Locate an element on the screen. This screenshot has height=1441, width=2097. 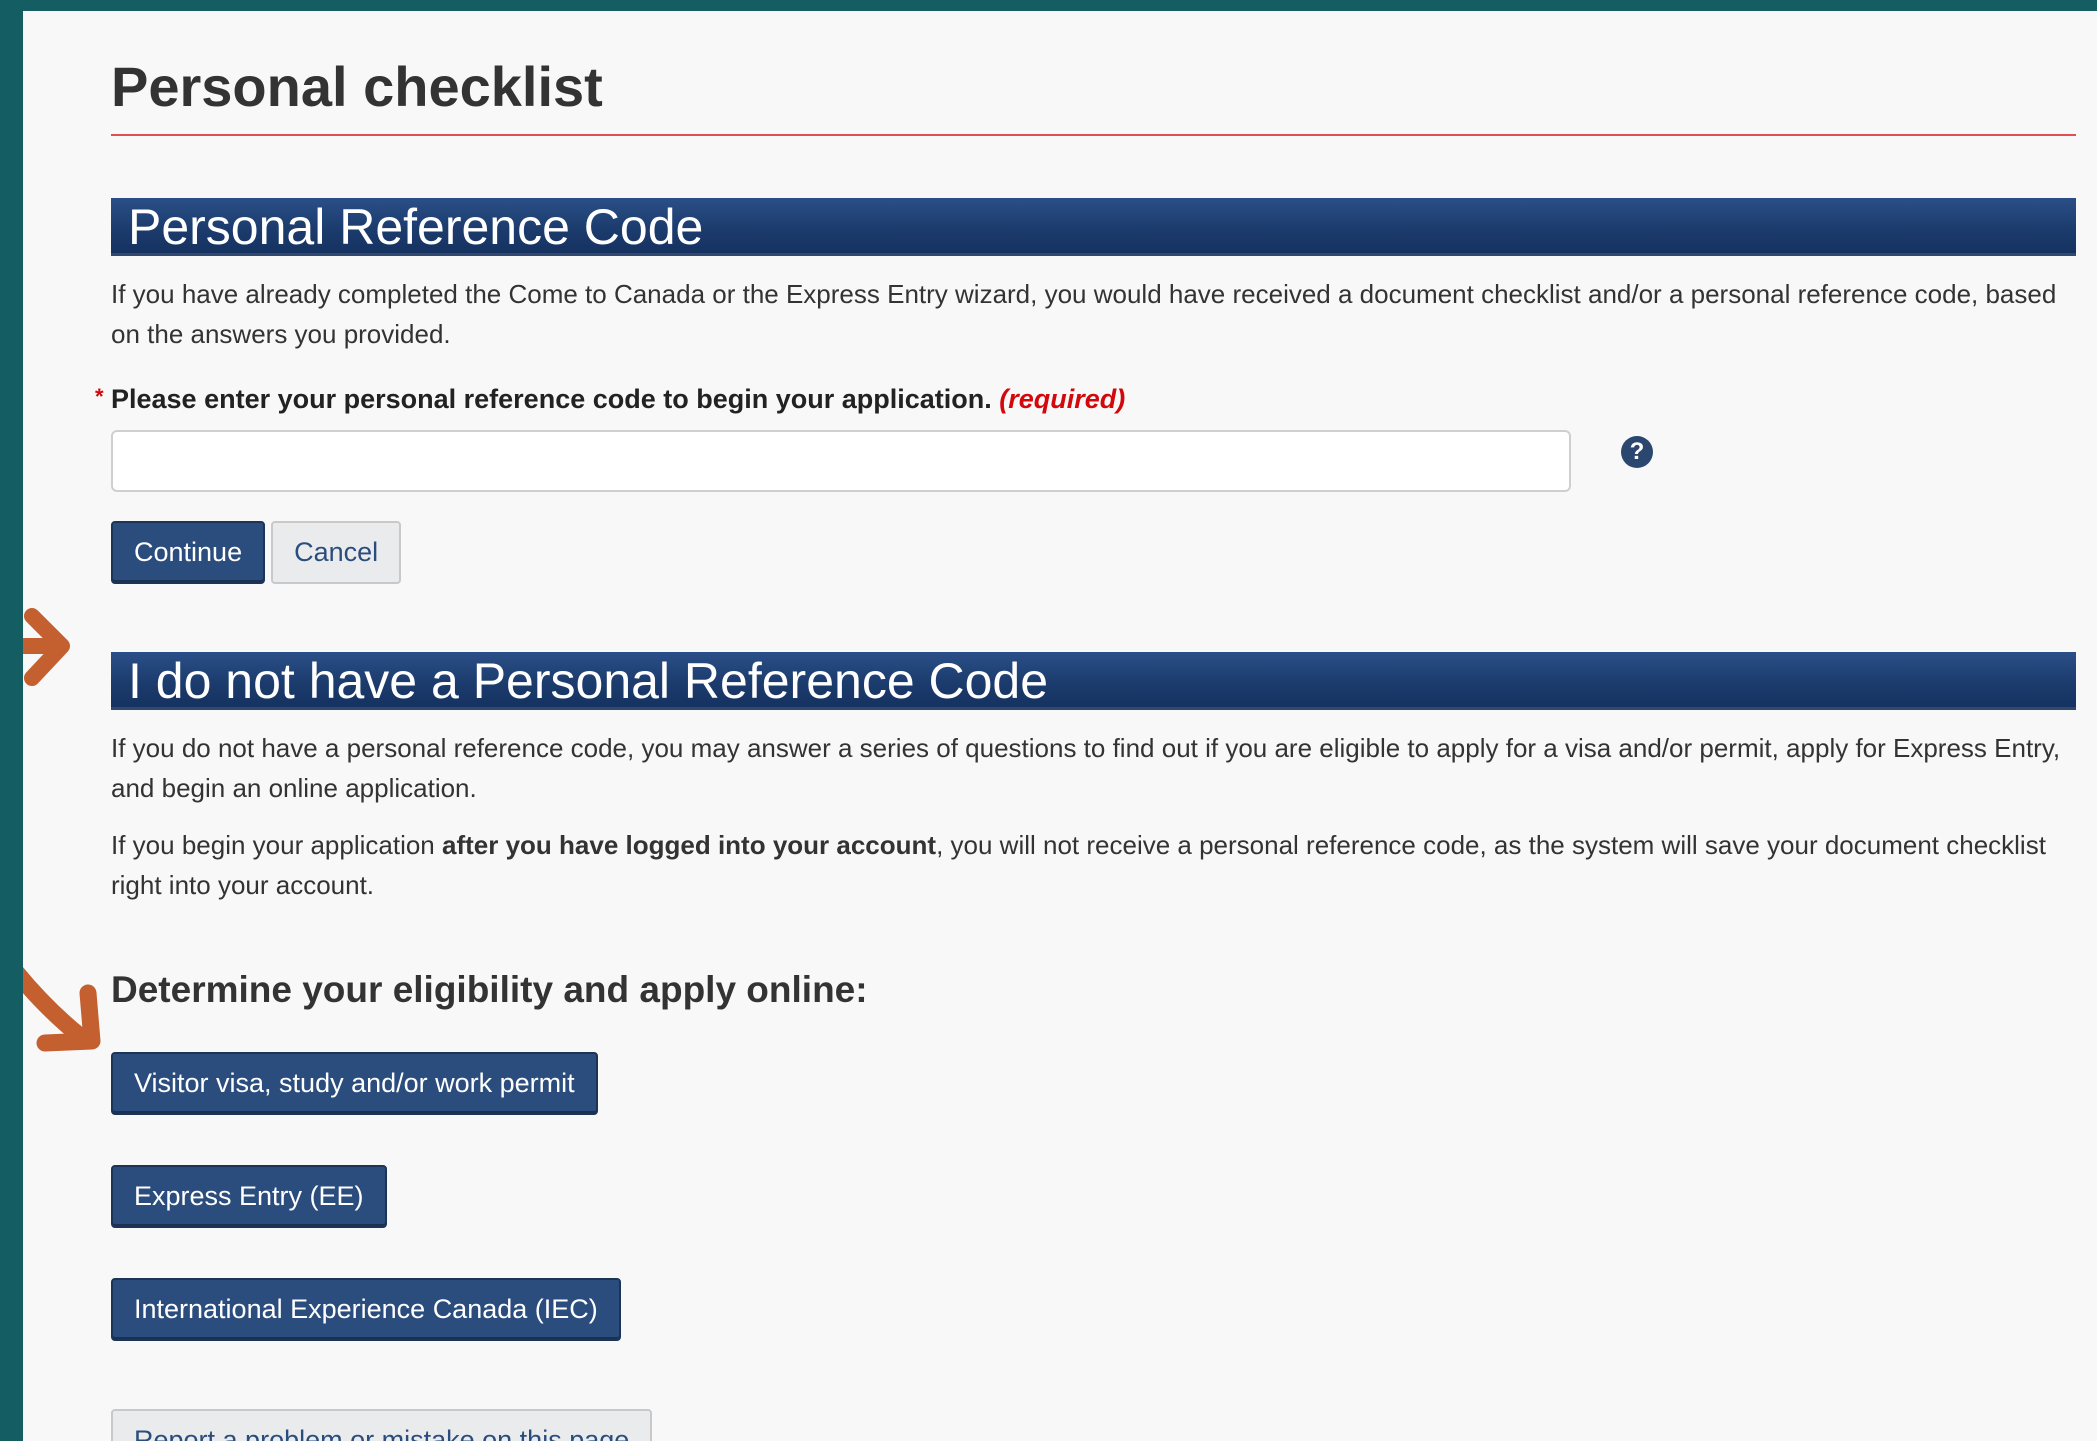
arrow-down-right-icon is located at coordinates (62, 1009).